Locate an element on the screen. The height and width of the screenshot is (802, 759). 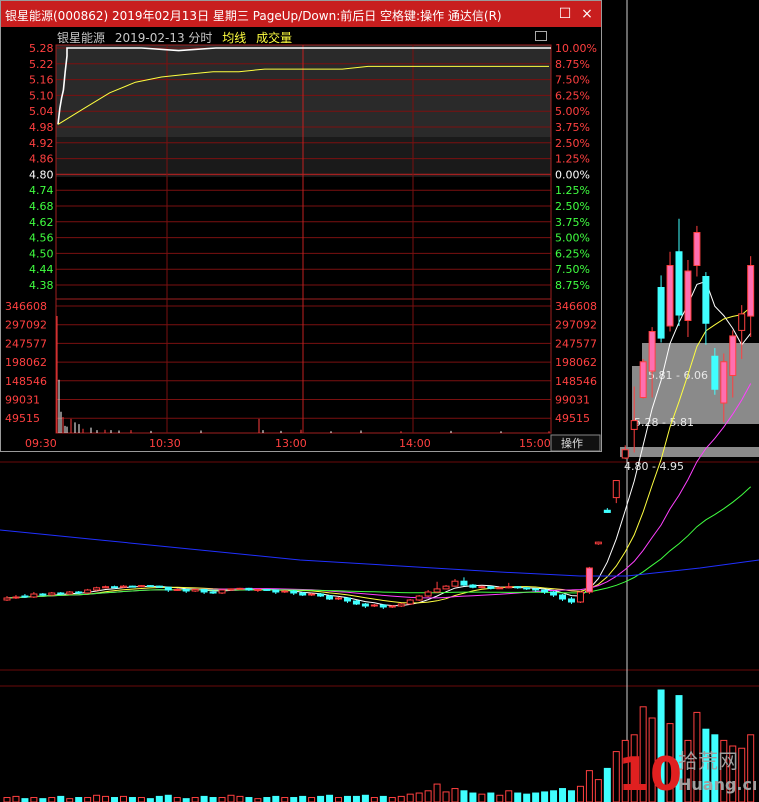
volume-tick-label: 49515 is located at coordinates (22, 418).